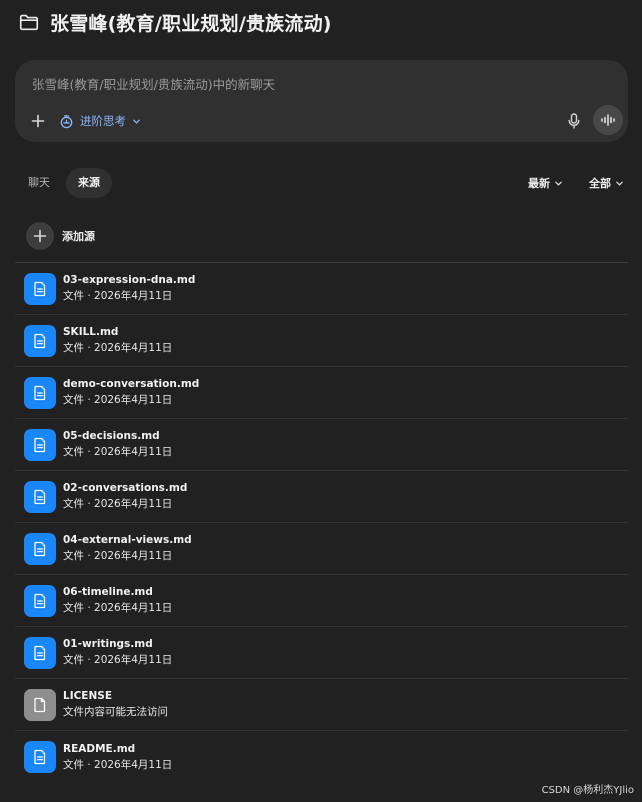  What do you see at coordinates (321, 497) in the screenshot?
I see `source-item: 02-conversations.md 文件 · 2026年4月11日` at bounding box center [321, 497].